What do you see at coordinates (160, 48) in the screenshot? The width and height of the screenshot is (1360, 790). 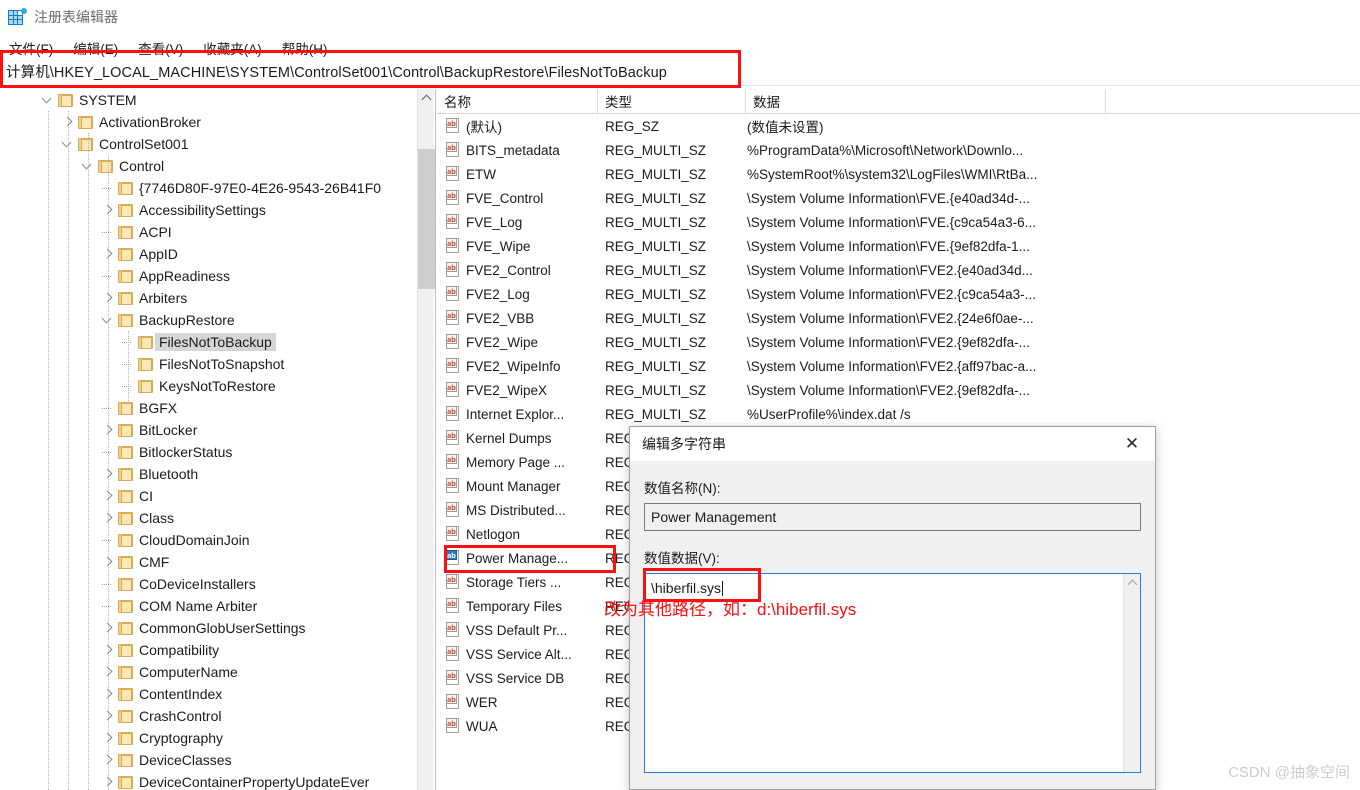 I see `menu-view: 查看(V)` at bounding box center [160, 48].